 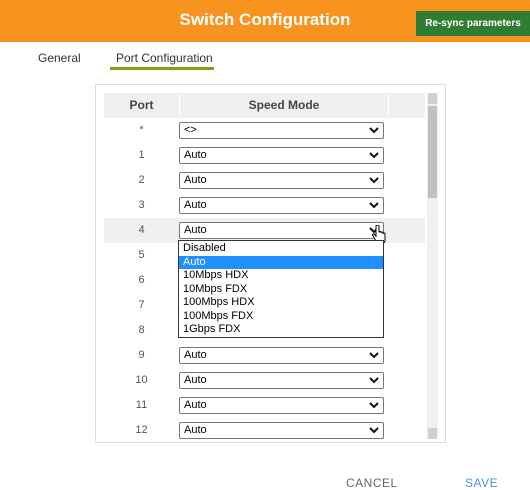 What do you see at coordinates (141, 205) in the screenshot?
I see `port-number: 3` at bounding box center [141, 205].